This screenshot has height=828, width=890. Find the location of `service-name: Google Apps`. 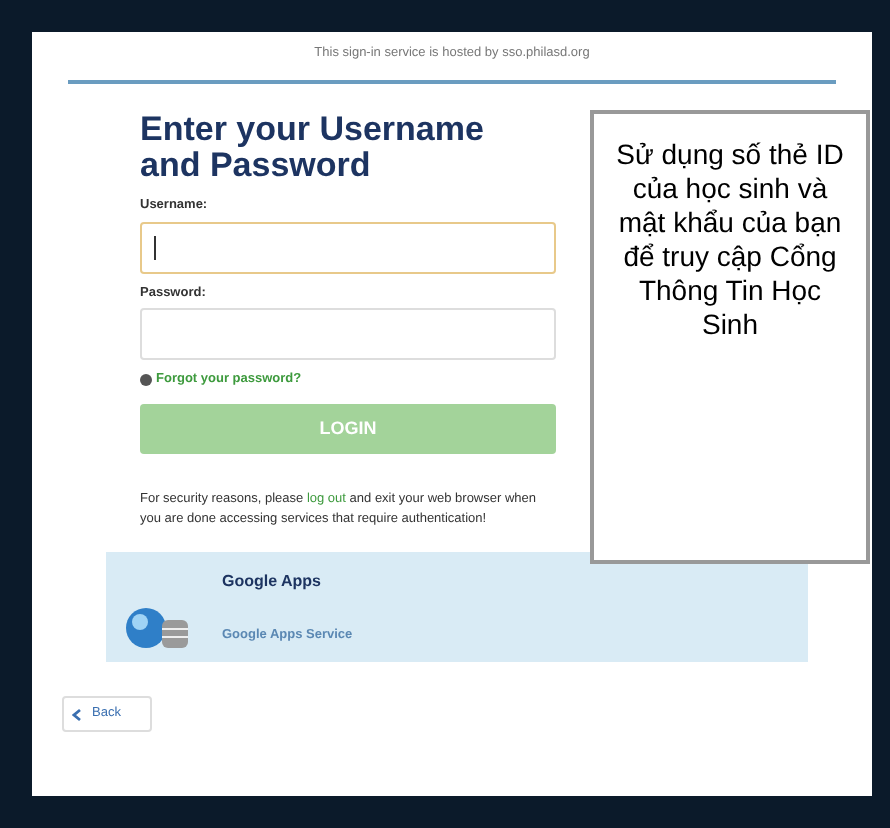

service-name: Google Apps is located at coordinates (272, 581).